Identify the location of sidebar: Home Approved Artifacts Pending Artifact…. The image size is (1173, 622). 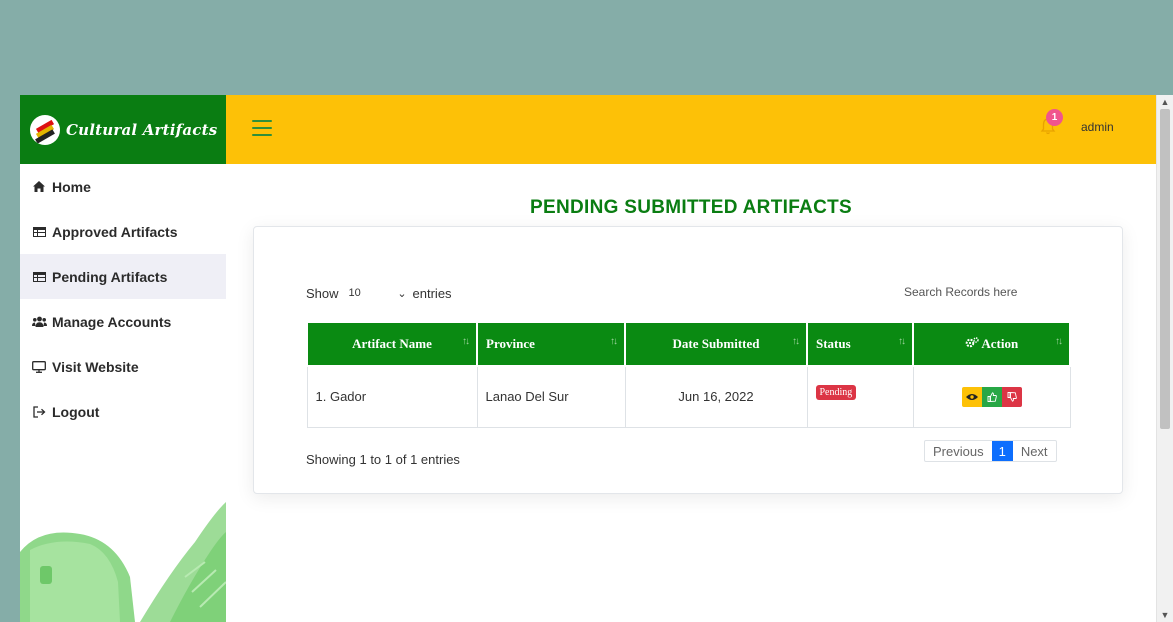
(123, 393).